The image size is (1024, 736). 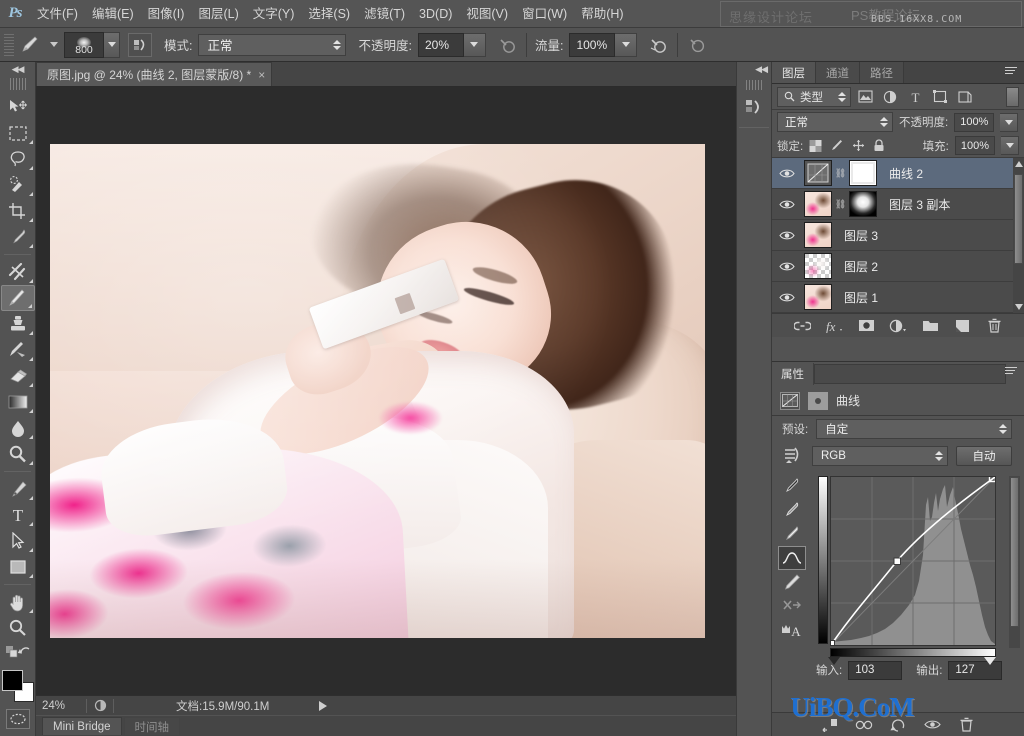 I want to click on layer-row-layer-3: 图层 3, so click(x=898, y=235).